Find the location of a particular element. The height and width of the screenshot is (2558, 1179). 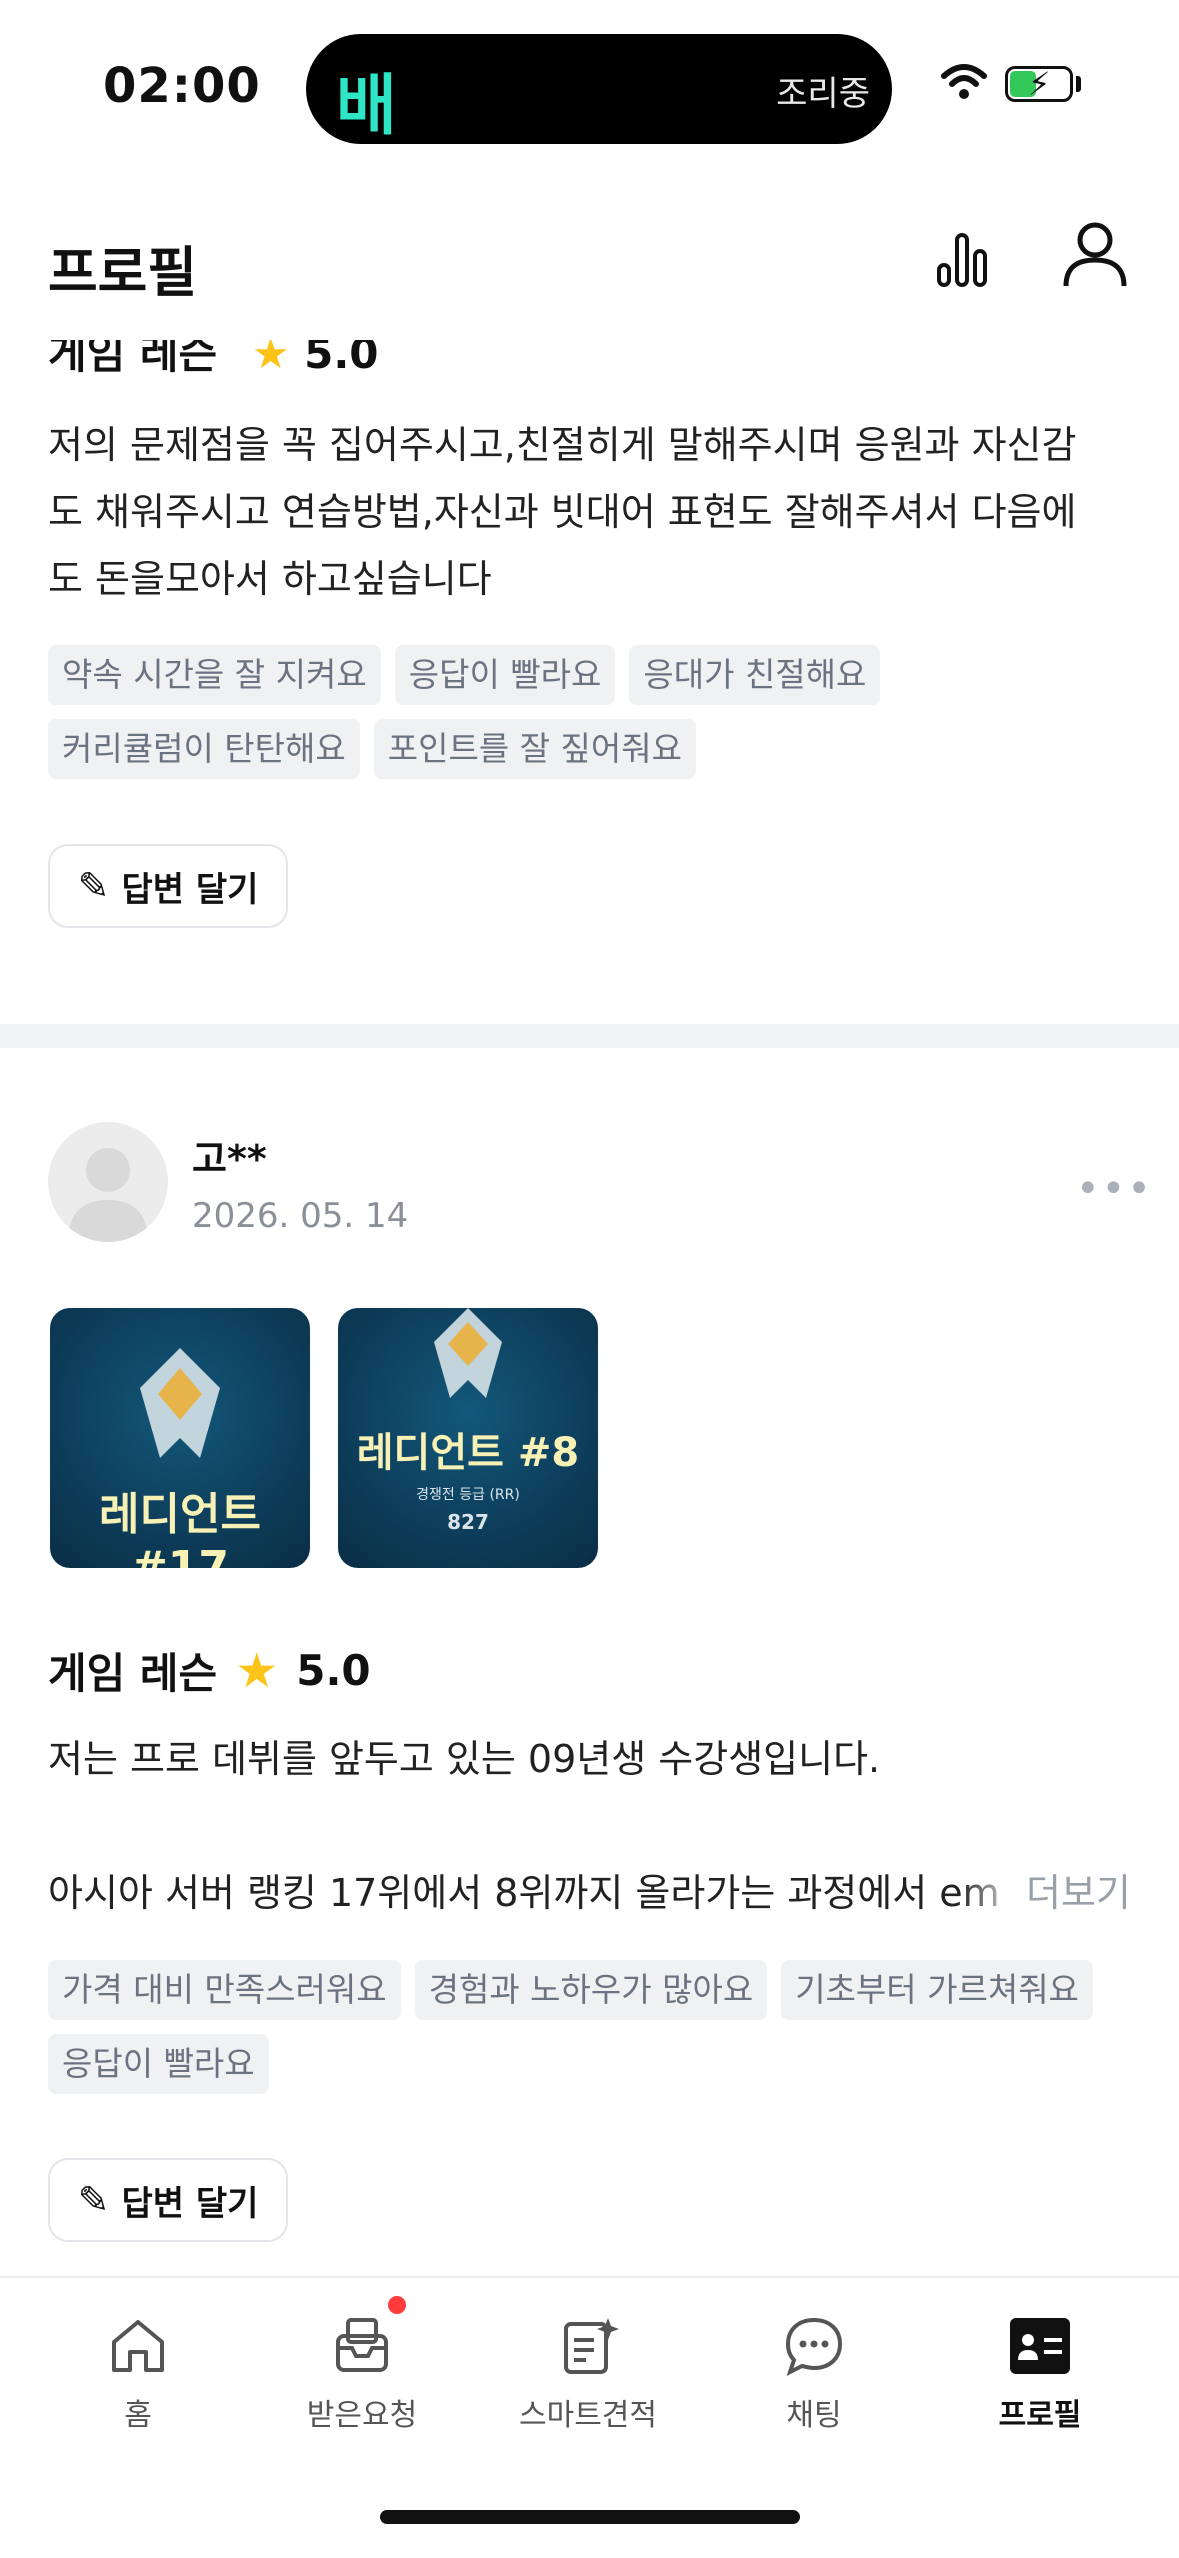

home-indicator is located at coordinates (590, 2517).